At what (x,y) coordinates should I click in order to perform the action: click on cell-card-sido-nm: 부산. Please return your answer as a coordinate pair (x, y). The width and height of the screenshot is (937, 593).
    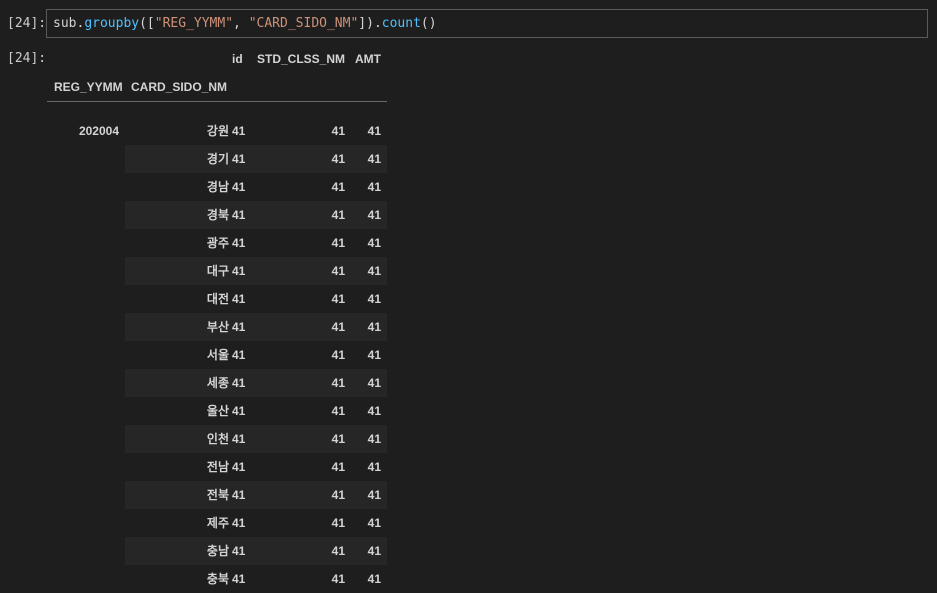
    Looking at the image, I should click on (217, 327).